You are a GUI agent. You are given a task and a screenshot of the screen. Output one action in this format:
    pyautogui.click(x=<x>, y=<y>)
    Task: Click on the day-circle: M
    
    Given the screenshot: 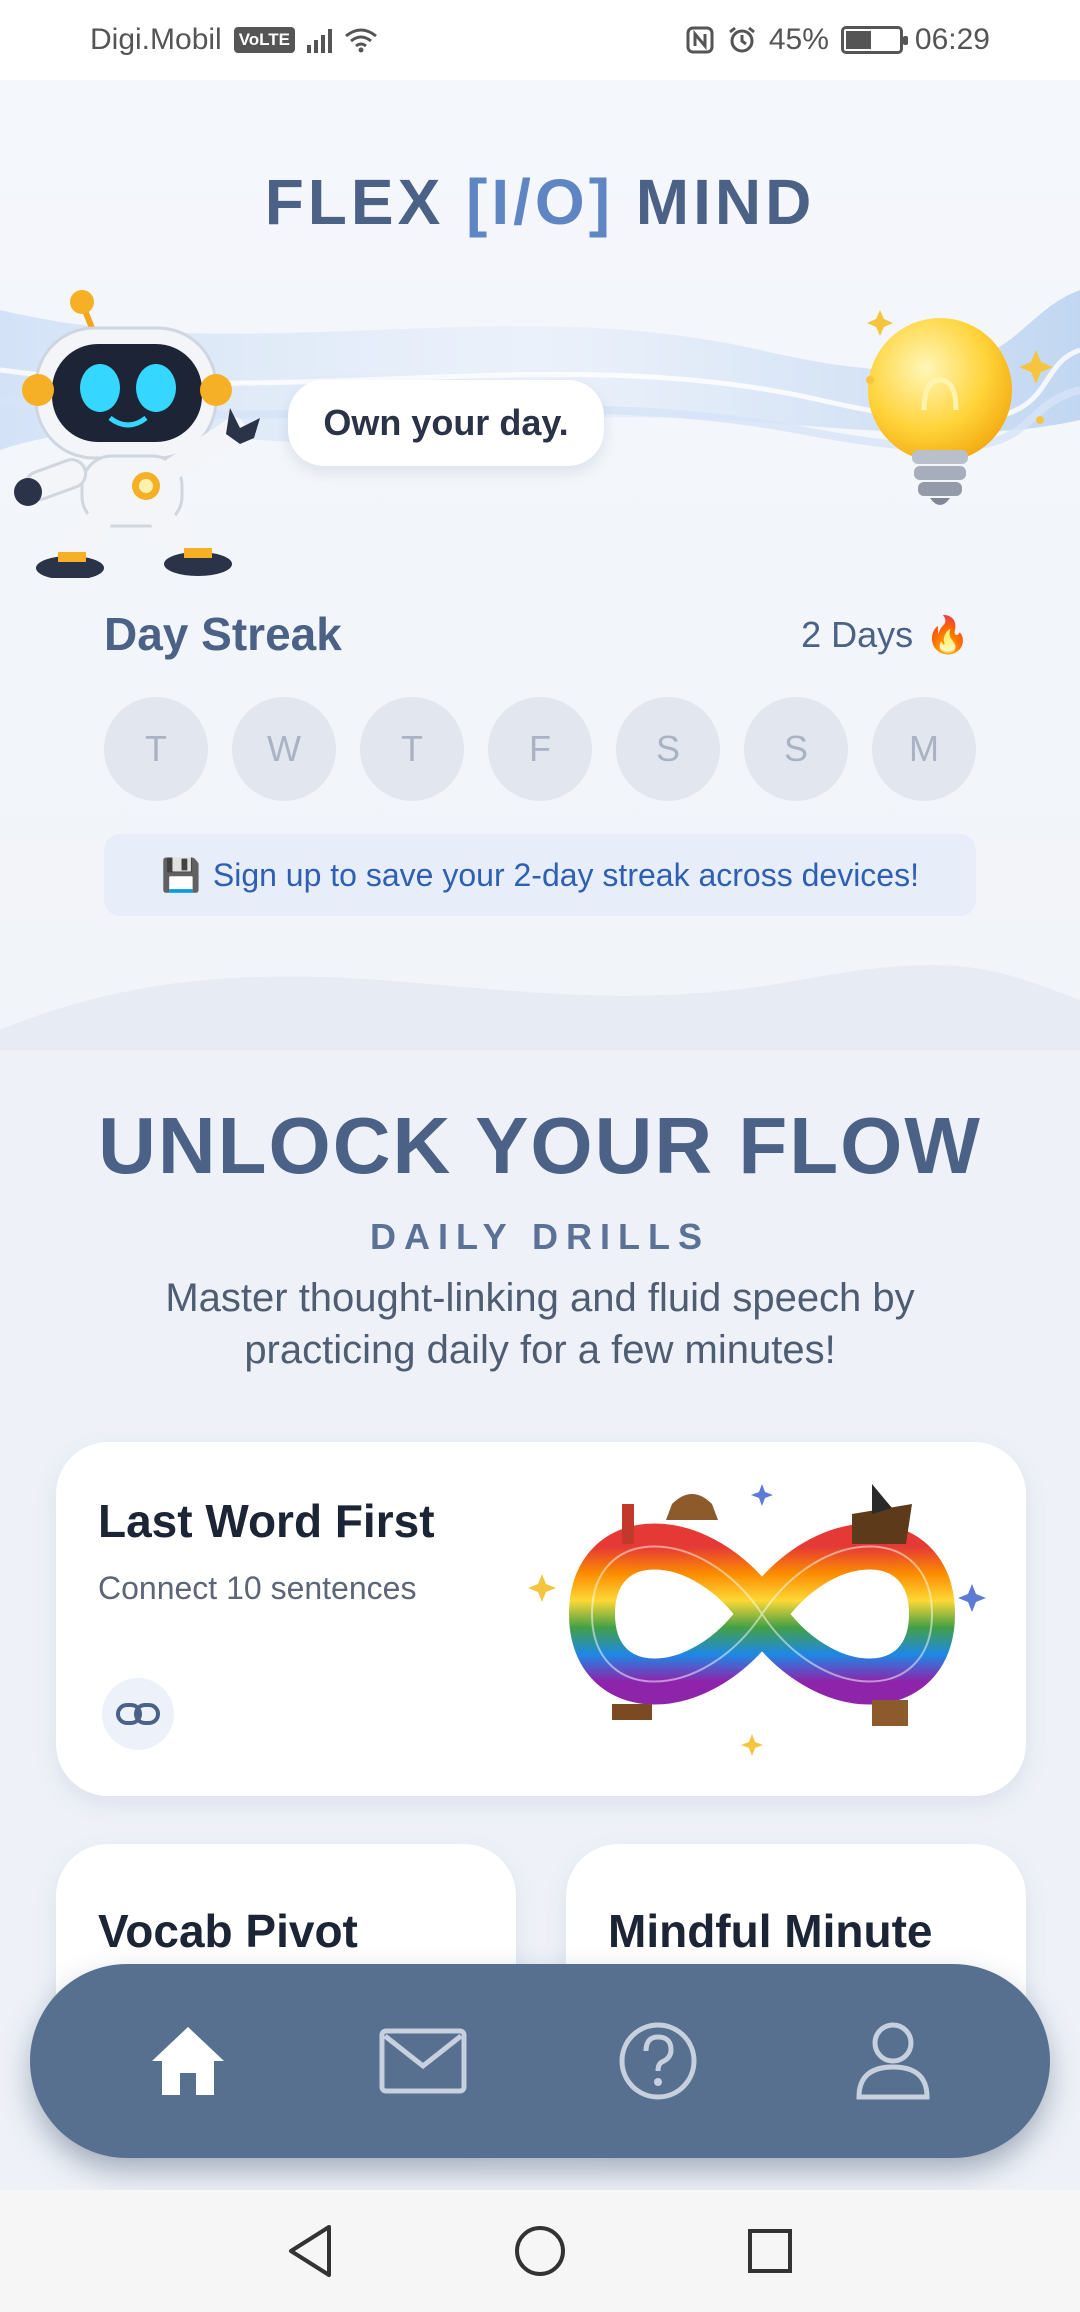 What is the action you would take?
    pyautogui.click(x=924, y=749)
    